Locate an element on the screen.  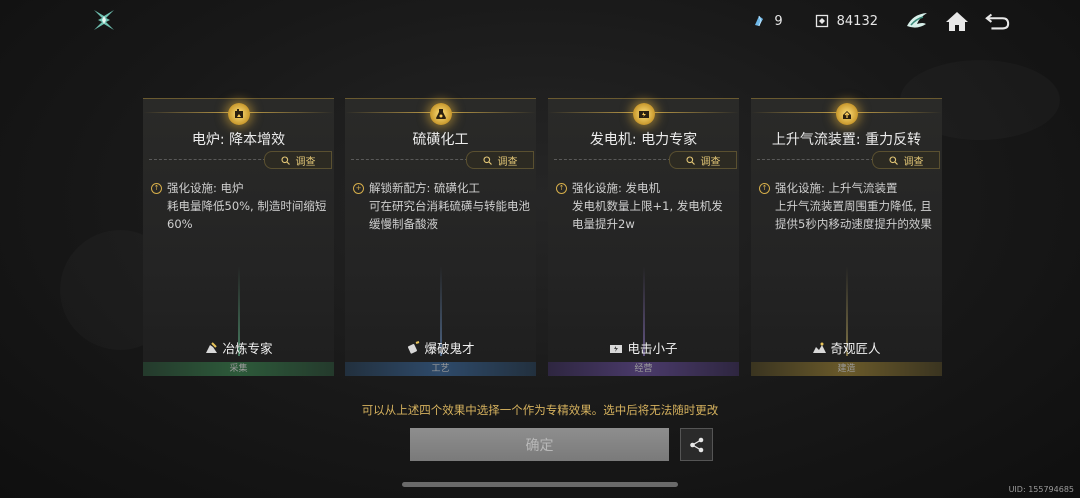
resource-crystal-value: 9 is located at coordinates (778, 21).